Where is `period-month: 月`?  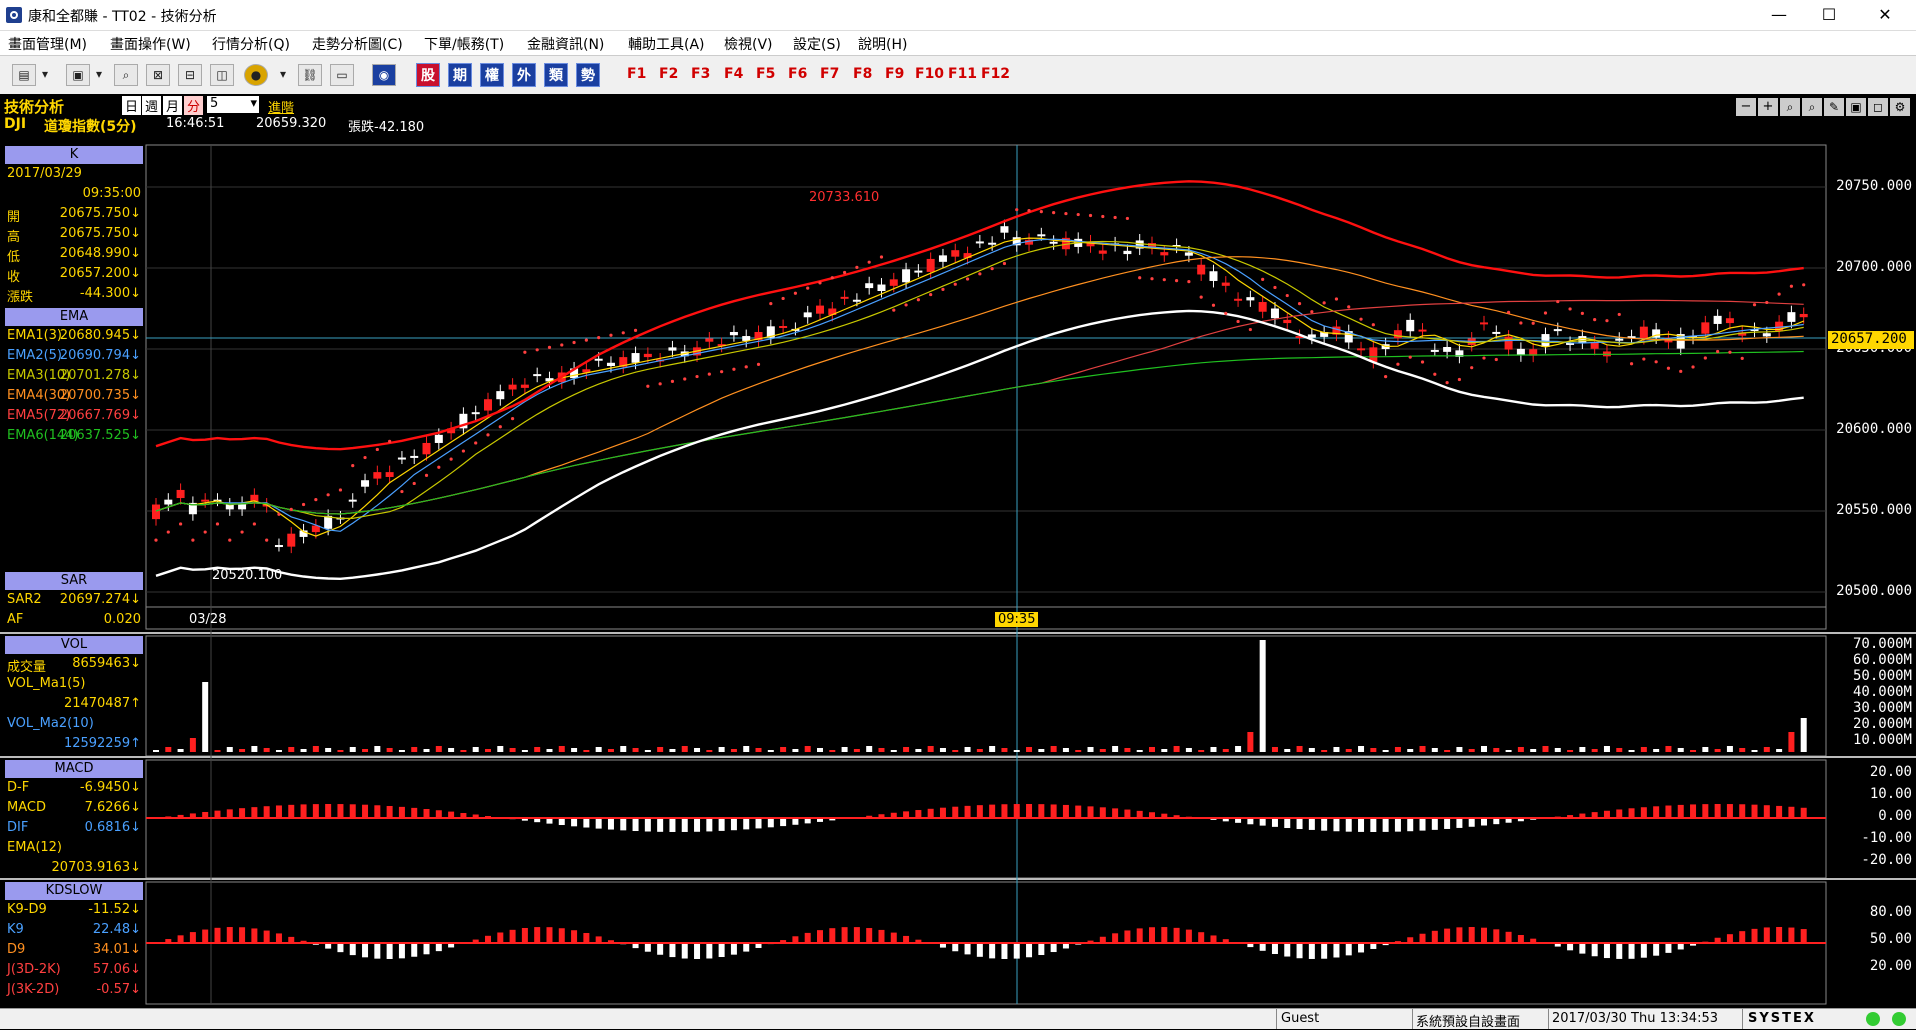 period-month: 月 is located at coordinates (172, 105).